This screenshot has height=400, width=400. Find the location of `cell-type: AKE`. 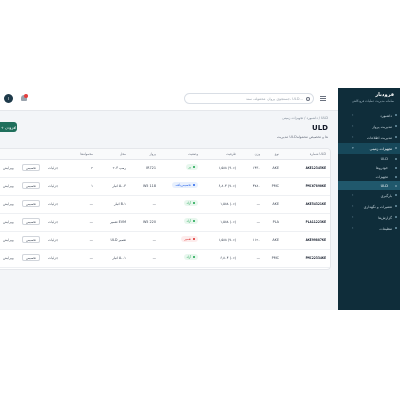

cell-type: AKE is located at coordinates (275, 240).